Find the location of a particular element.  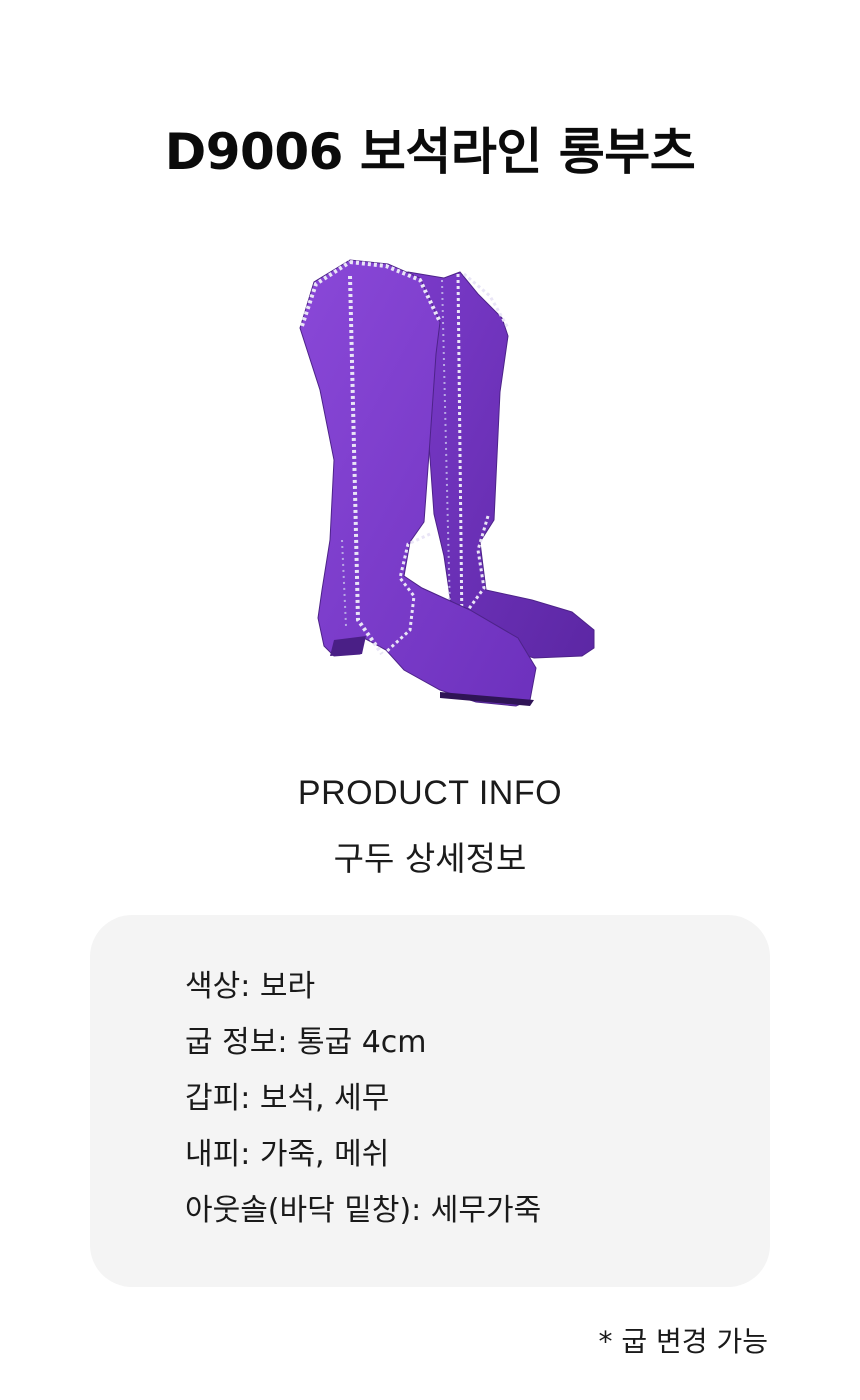

shoe-detail-heading: 구두 상세정보 is located at coordinates (430, 858).